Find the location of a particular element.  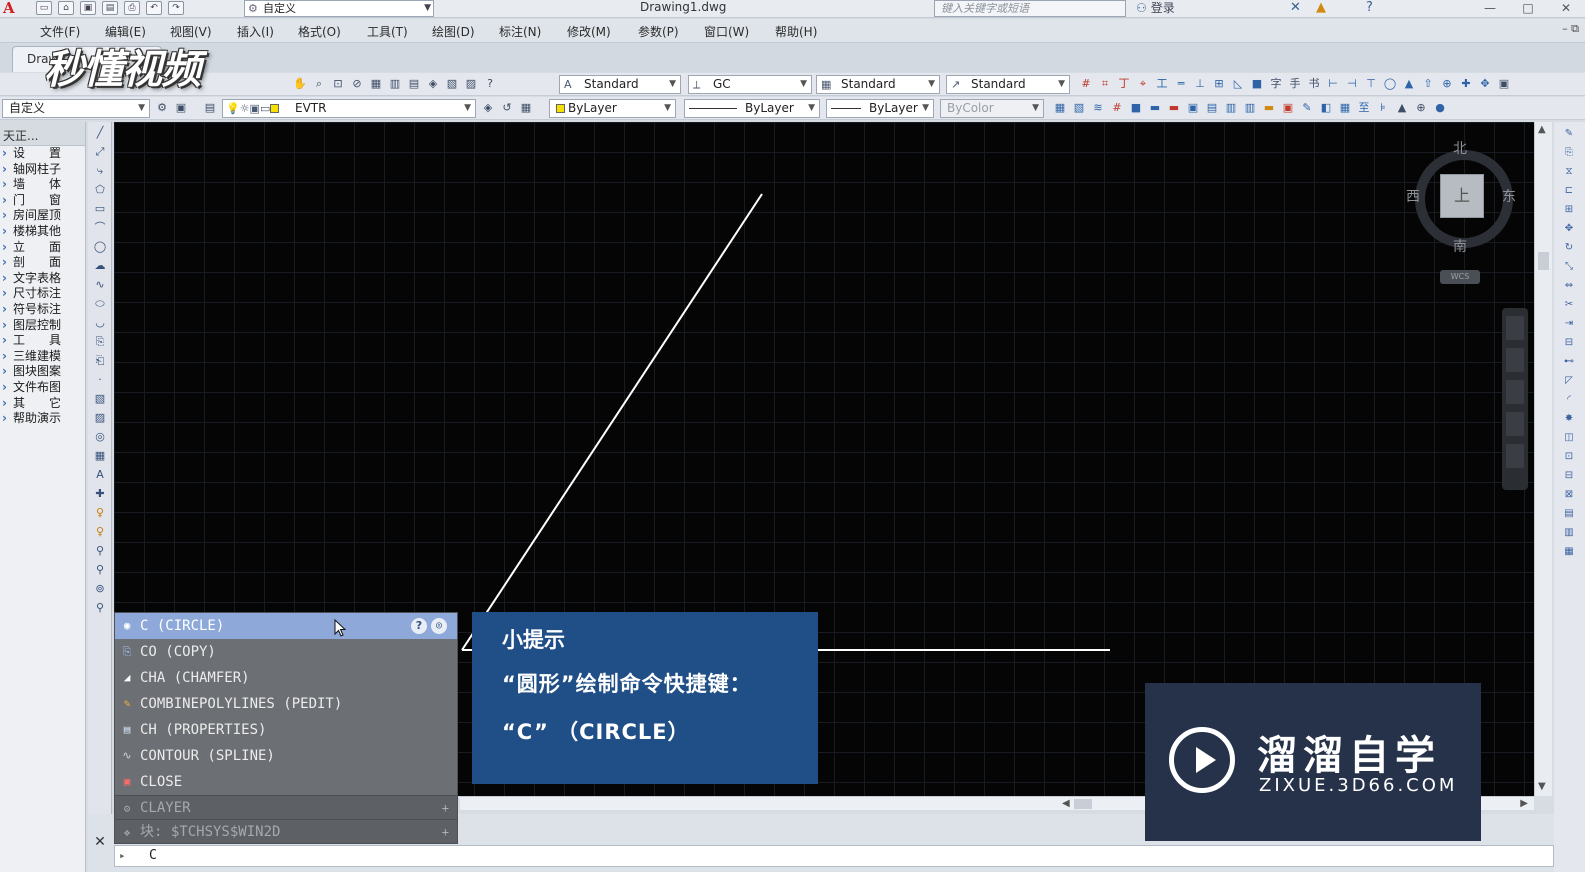

layer-dropdown: 💡☼▣▭ EVTR ▼ is located at coordinates (349, 108).